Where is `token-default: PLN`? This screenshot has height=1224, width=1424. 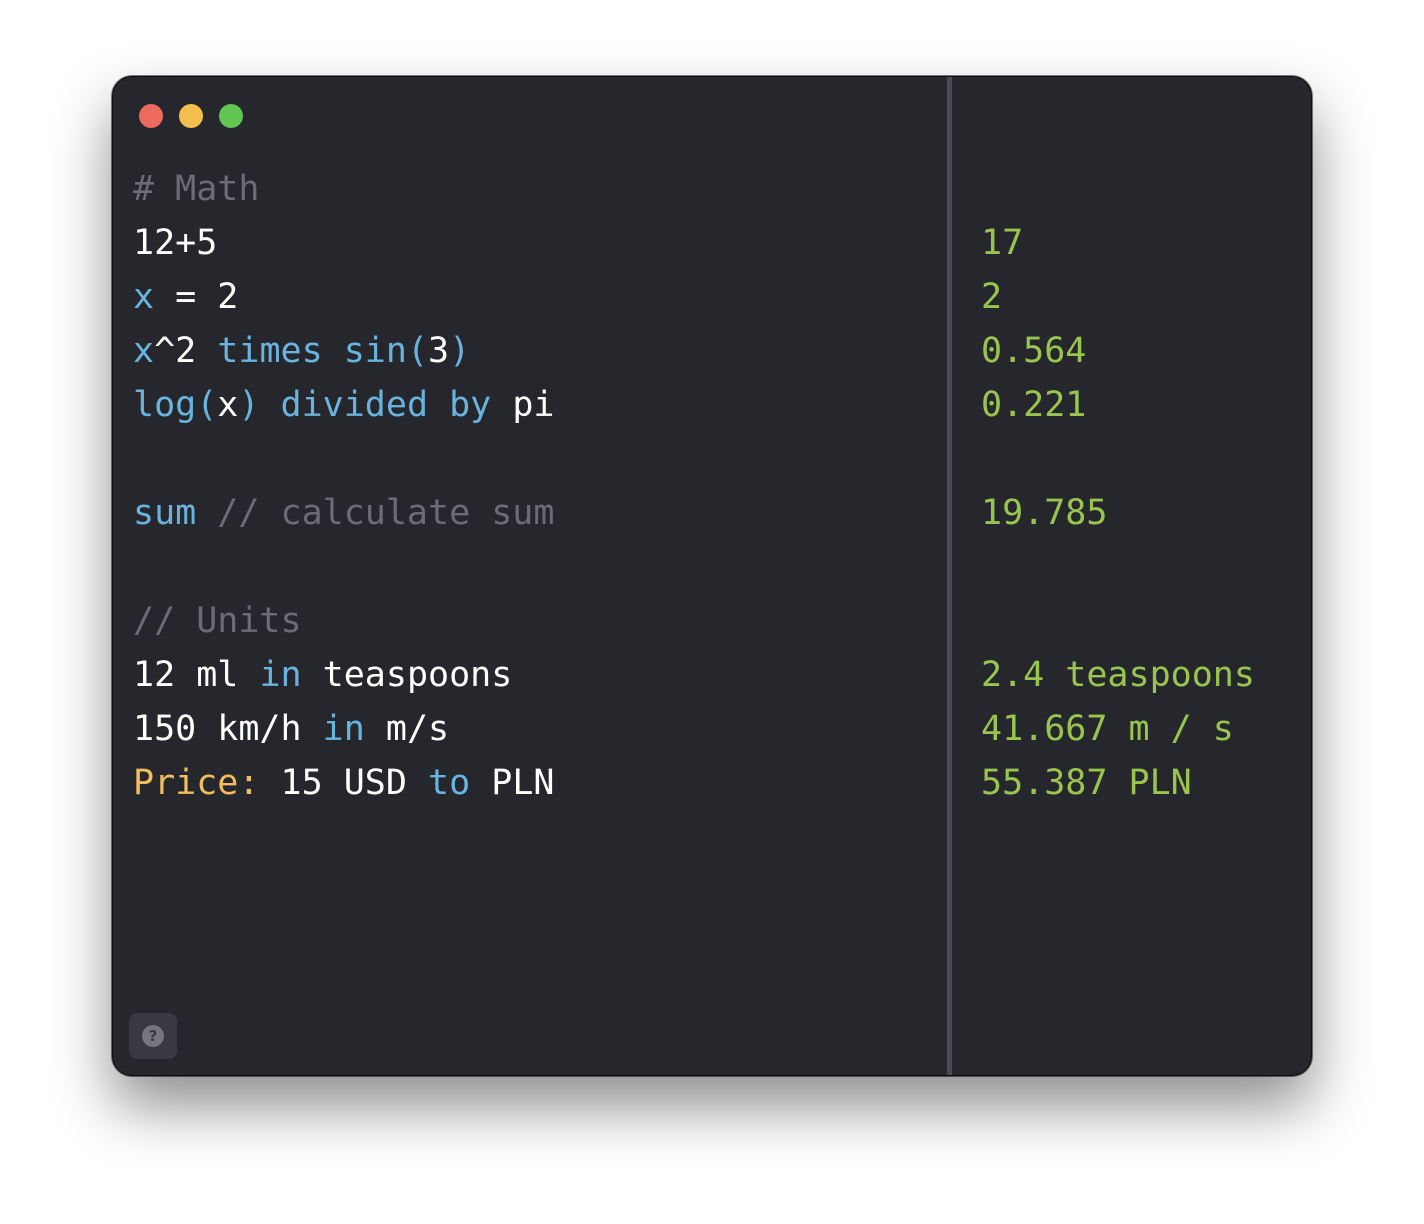
token-default: PLN is located at coordinates (512, 783).